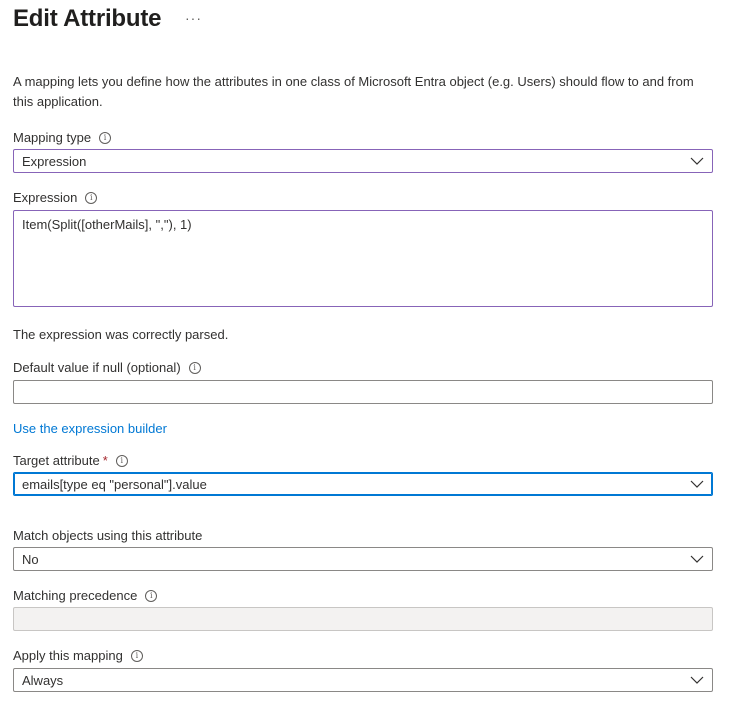 The image size is (737, 709). Describe the element at coordinates (363, 619) in the screenshot. I see `matching-precedence-input` at that location.